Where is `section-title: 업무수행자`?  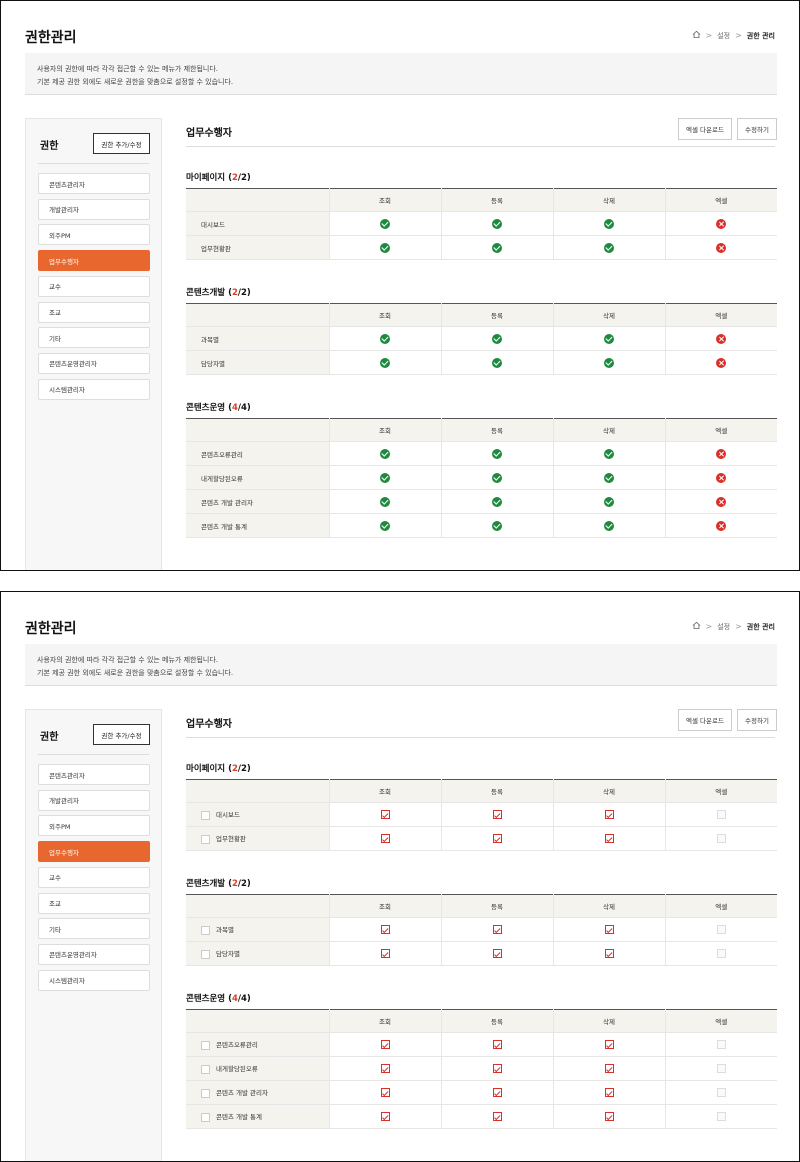
section-title: 업무수행자 is located at coordinates (209, 724).